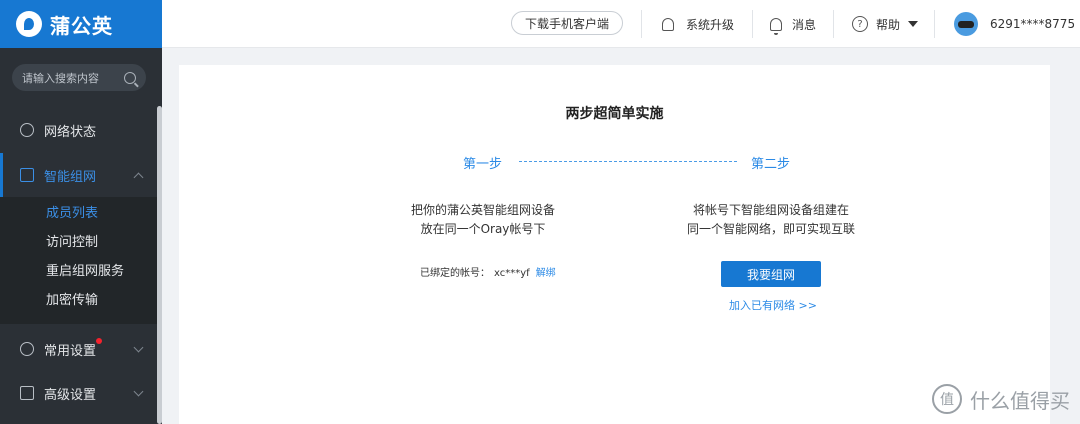  What do you see at coordinates (512, 273) in the screenshot?
I see `bound-account-value: xc***yf` at bounding box center [512, 273].